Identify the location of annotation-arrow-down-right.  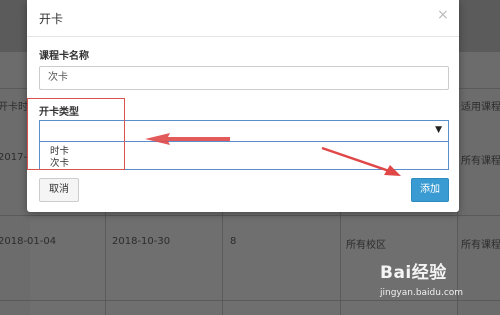
(361, 161).